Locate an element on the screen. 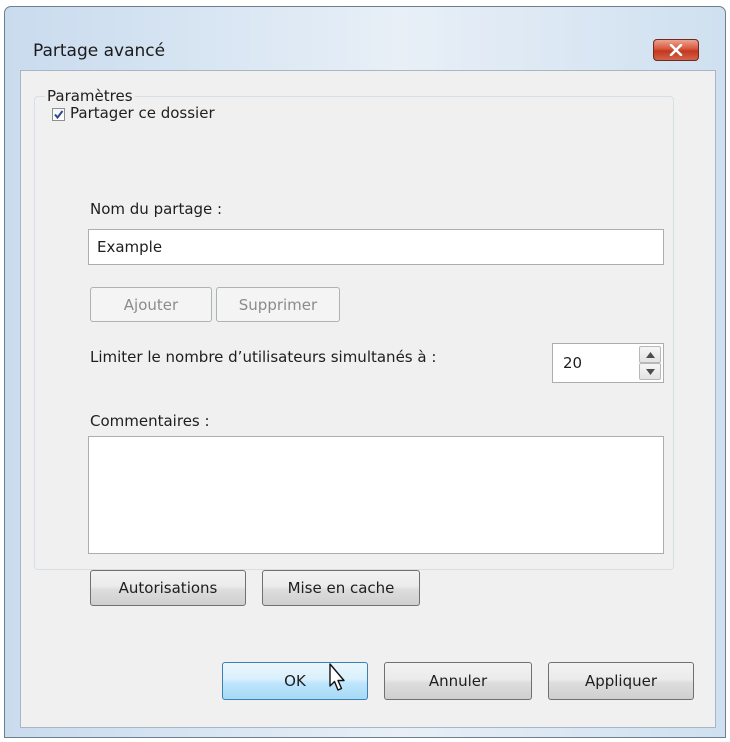 This screenshot has width=730, height=742. comments-label: Commentaires : is located at coordinates (150, 421).